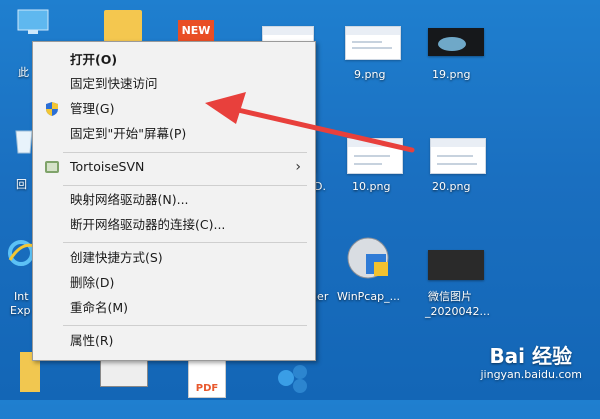  Describe the element at coordinates (530, 356) in the screenshot. I see `watermark-brand: Bai 经验` at that location.